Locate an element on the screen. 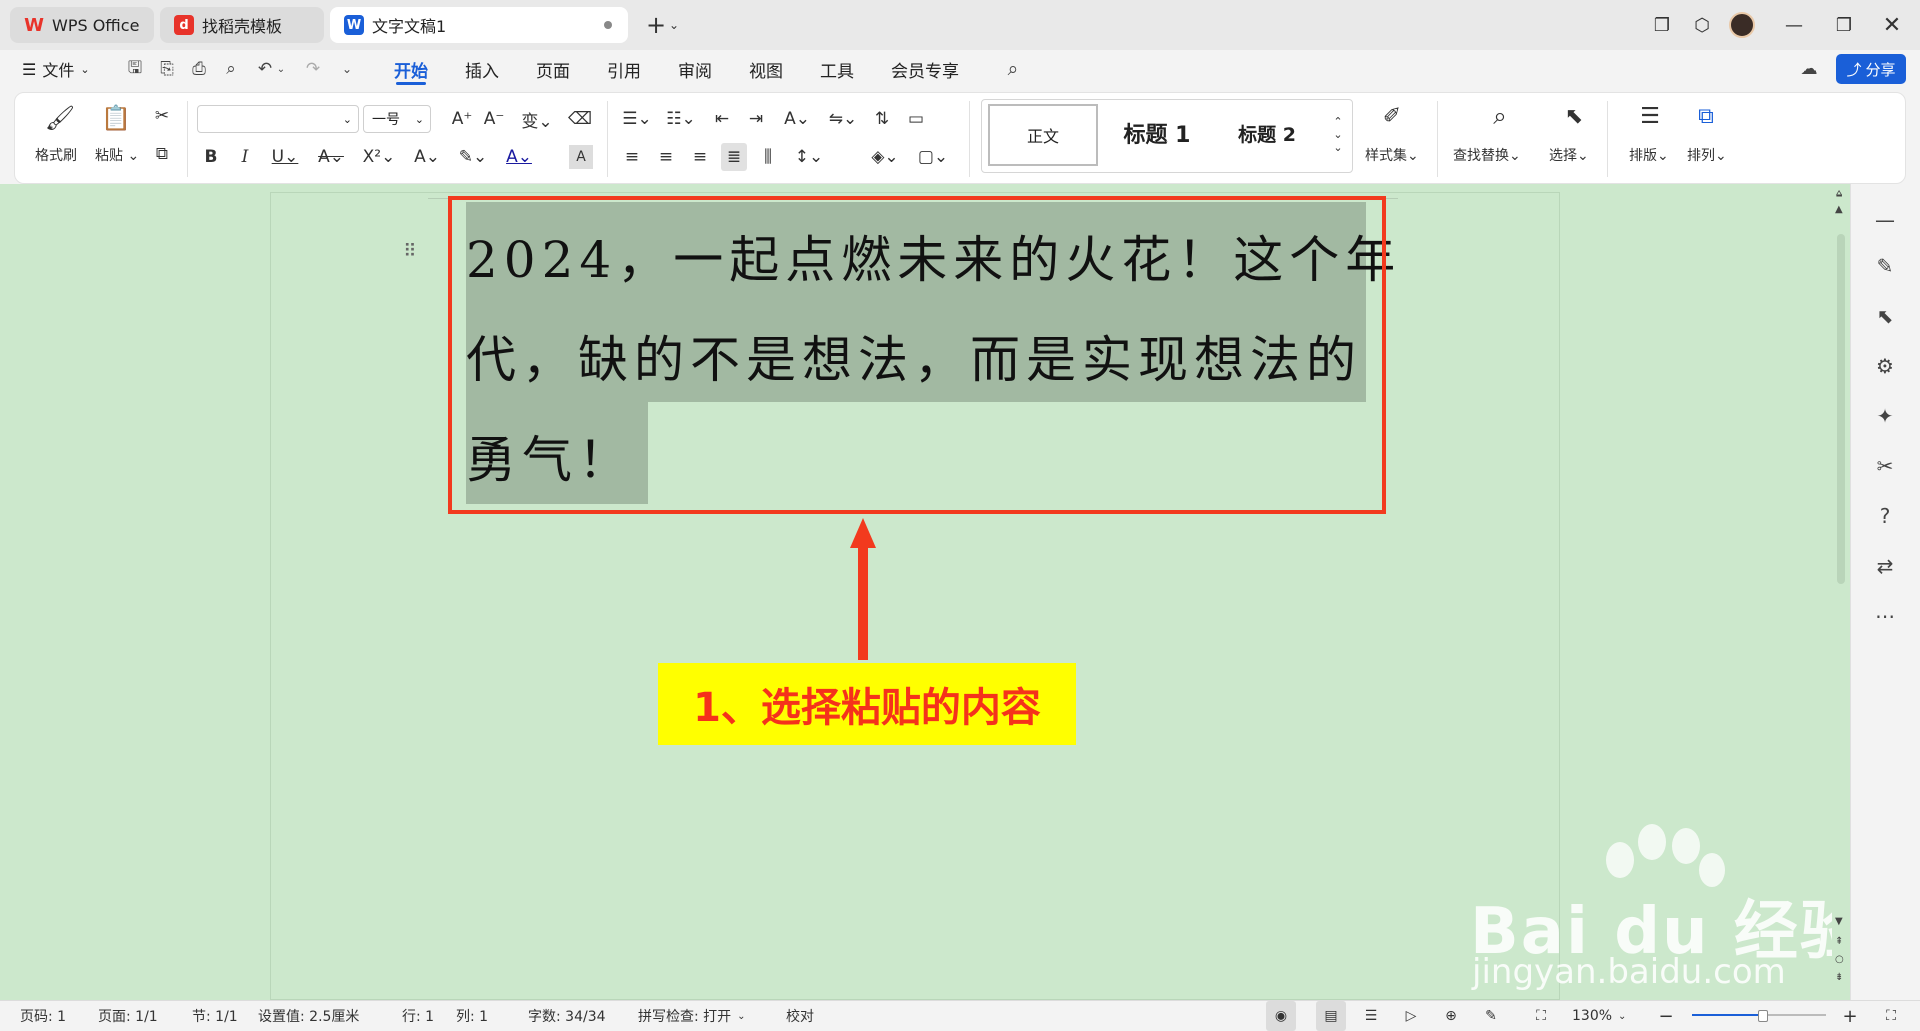 The image size is (1920, 1031). shading-icon: ◈⌄ is located at coordinates (885, 157).